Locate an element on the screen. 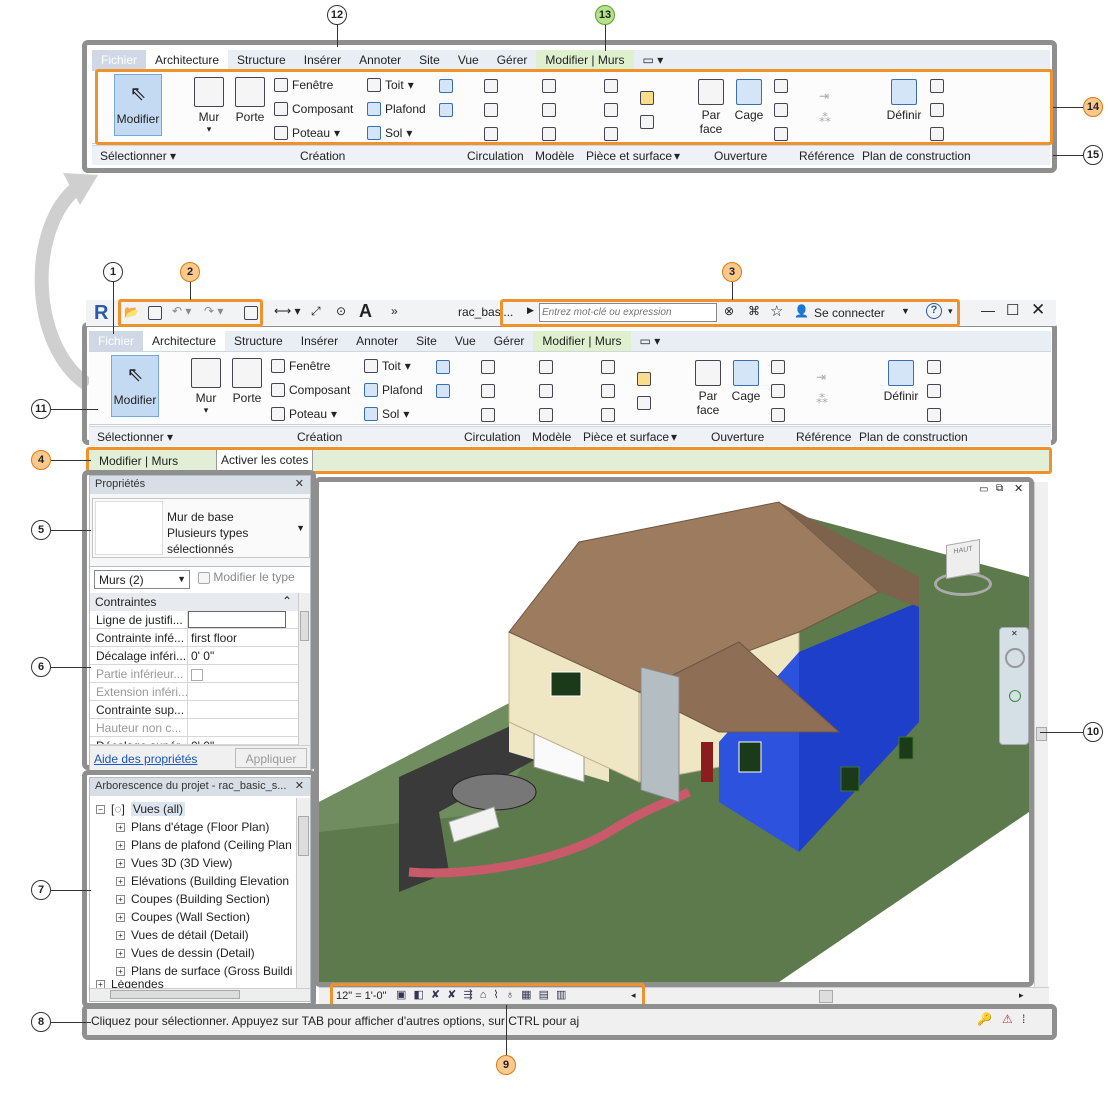  filter-icon: ⚠ is located at coordinates (1007, 1019).